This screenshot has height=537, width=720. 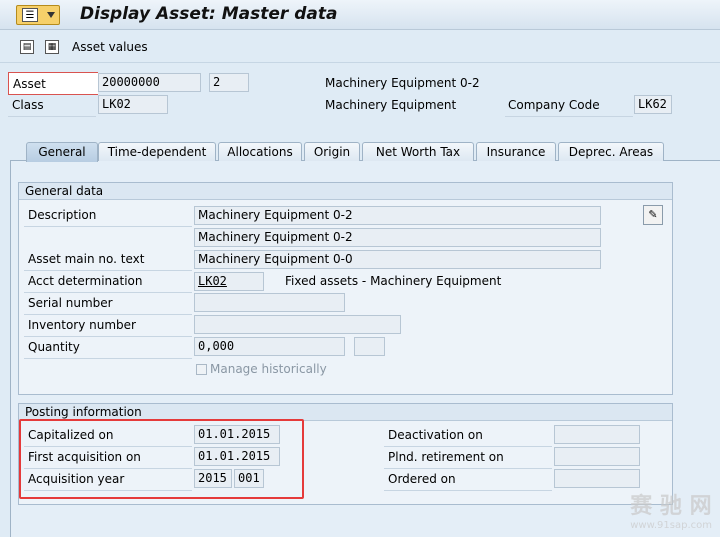 I want to click on acct-determination-field: LK02, so click(x=229, y=281).